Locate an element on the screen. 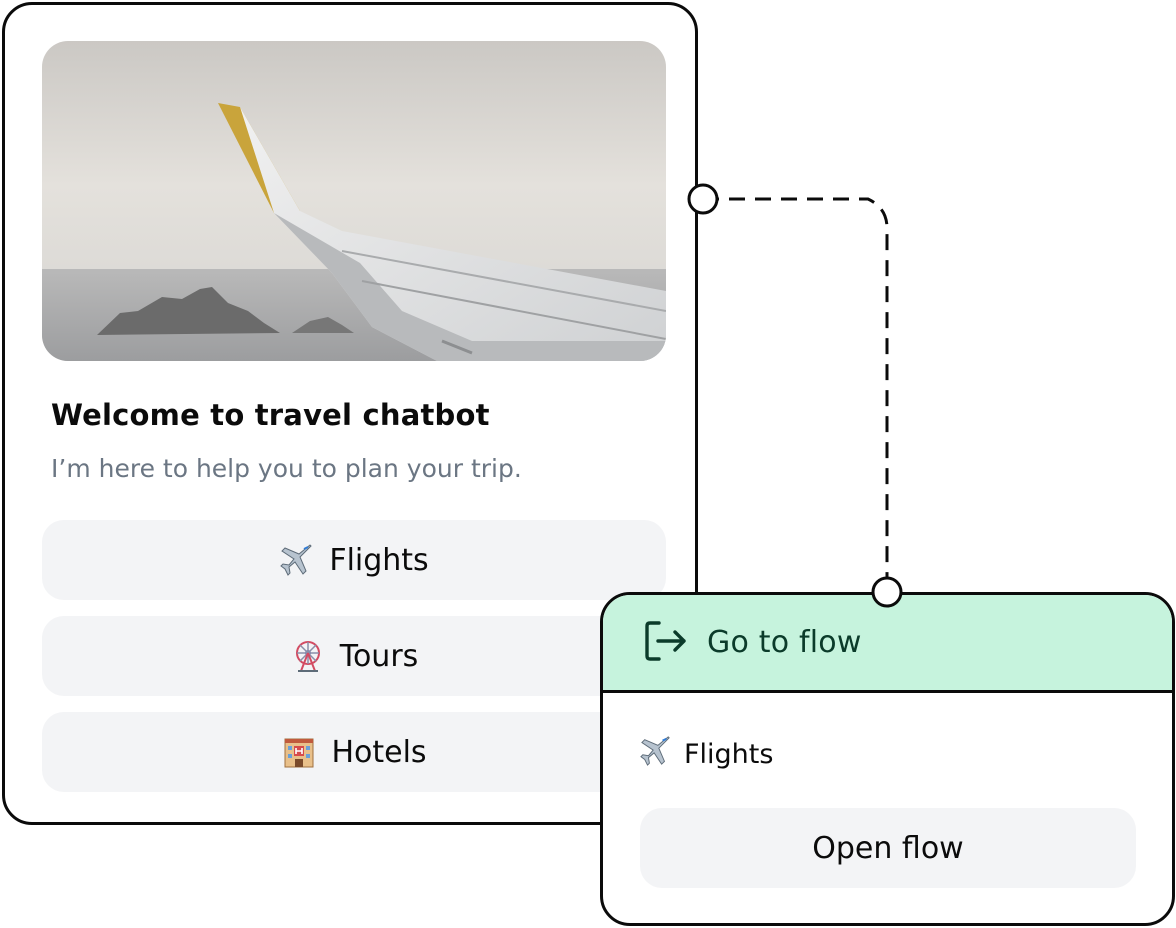 The height and width of the screenshot is (928, 1176). flights-option-label: Flights is located at coordinates (379, 560).